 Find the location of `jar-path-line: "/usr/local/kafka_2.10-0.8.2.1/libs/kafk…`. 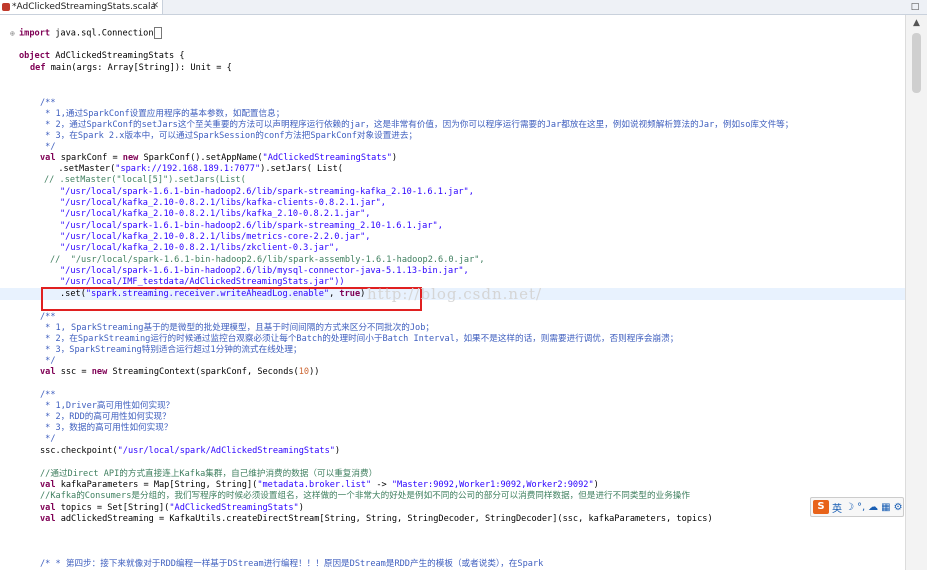

jar-path-line: "/usr/local/kafka_2.10-0.8.2.1/libs/kafk… is located at coordinates (215, 214).